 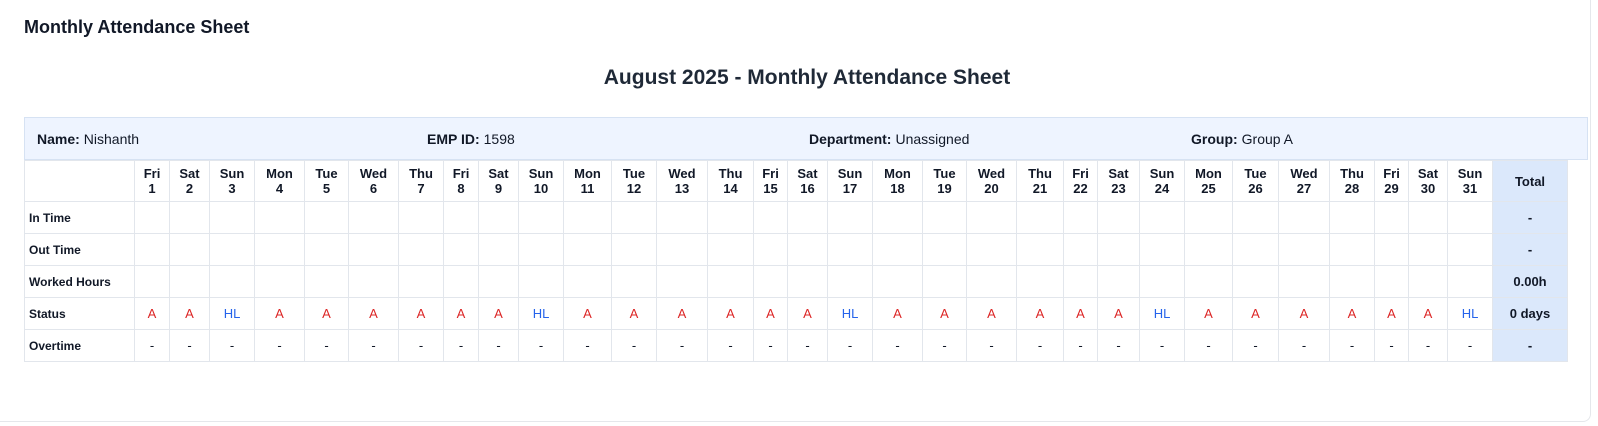 I want to click on day-date: 29, so click(x=1391, y=188).